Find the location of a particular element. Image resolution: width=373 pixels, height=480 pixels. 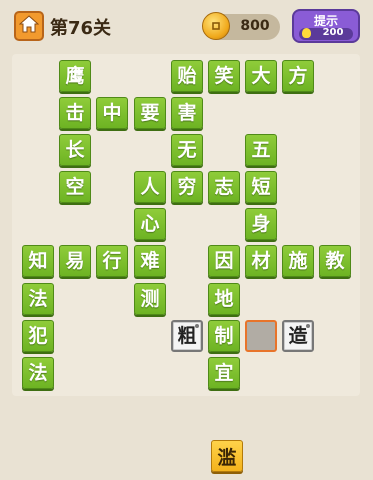

grid-cell: 地 is located at coordinates (224, 299).